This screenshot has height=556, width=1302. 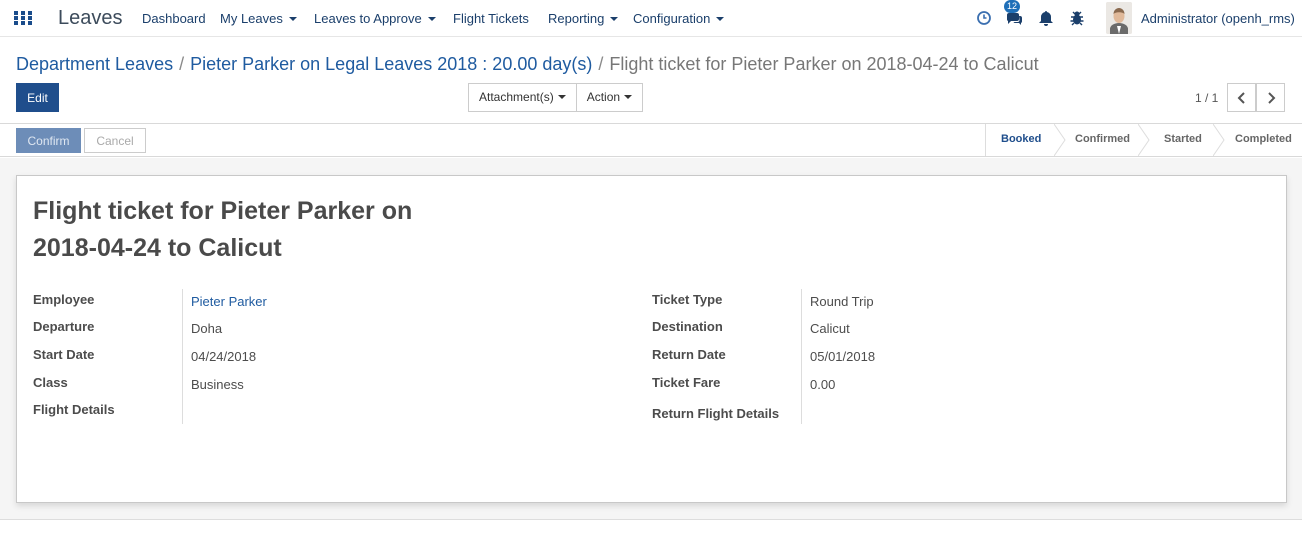 What do you see at coordinates (1077, 18) in the screenshot?
I see `bug-icon` at bounding box center [1077, 18].